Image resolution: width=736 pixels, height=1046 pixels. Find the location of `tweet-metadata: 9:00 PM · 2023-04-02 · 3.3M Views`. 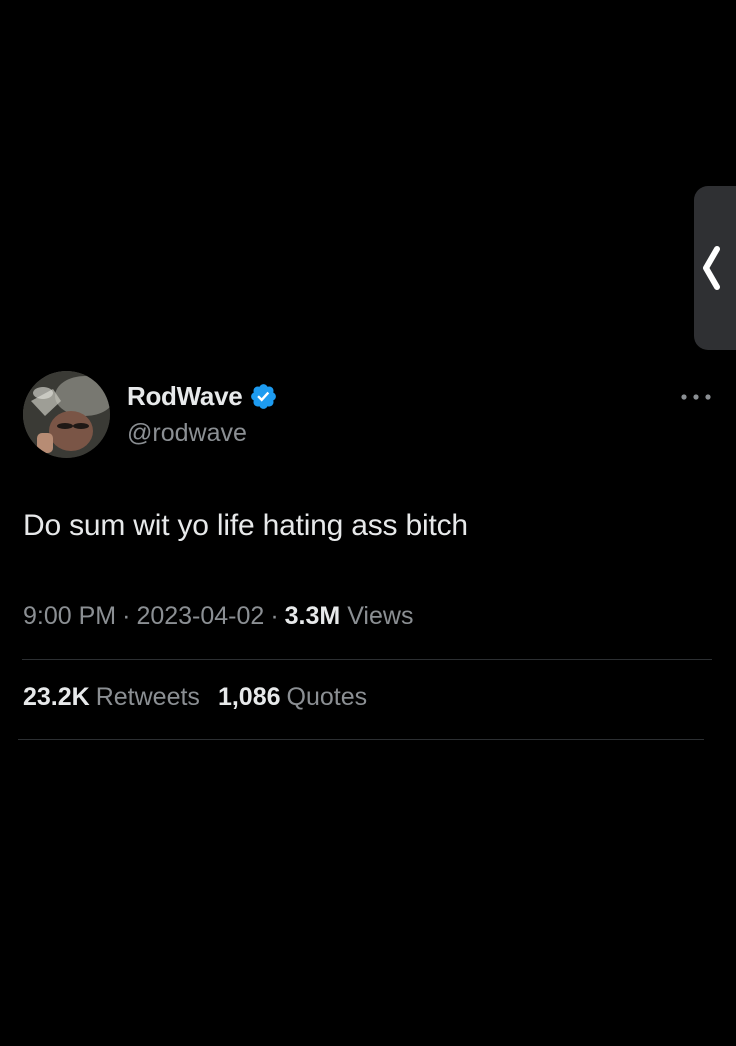

tweet-metadata: 9:00 PM · 2023-04-02 · 3.3M Views is located at coordinates (218, 616).